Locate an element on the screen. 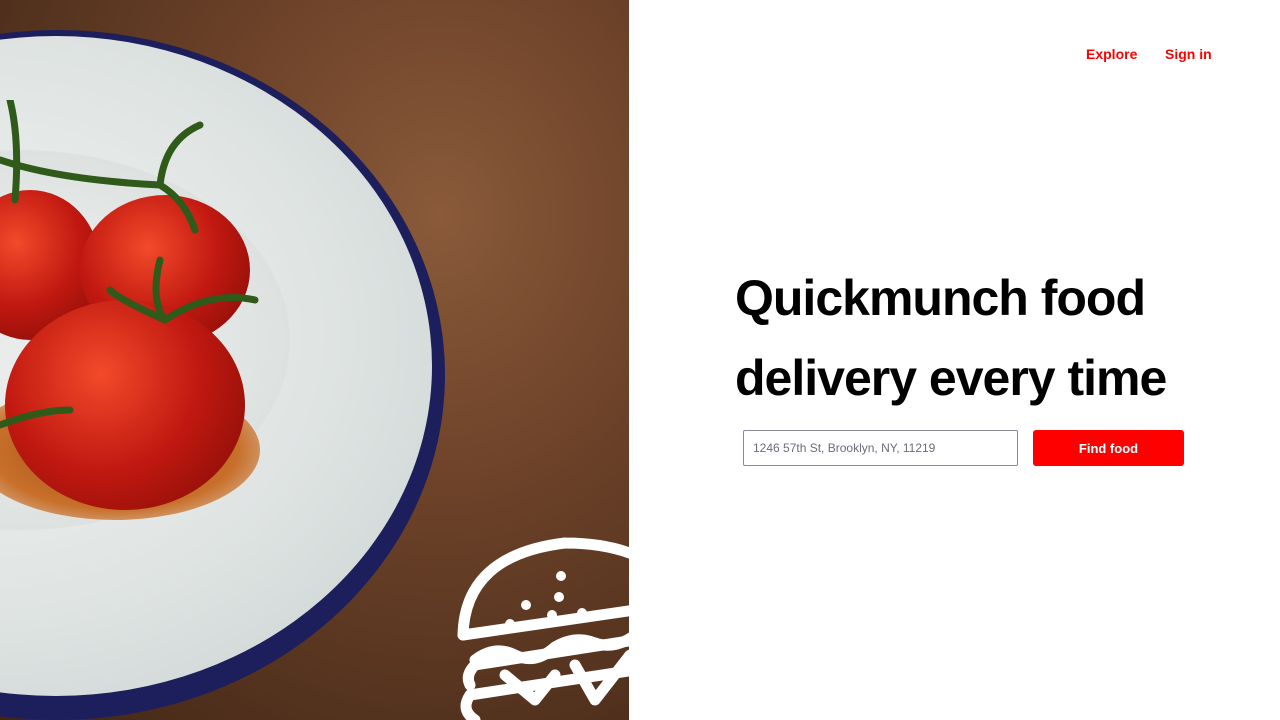  vine-icon is located at coordinates (129, 264).